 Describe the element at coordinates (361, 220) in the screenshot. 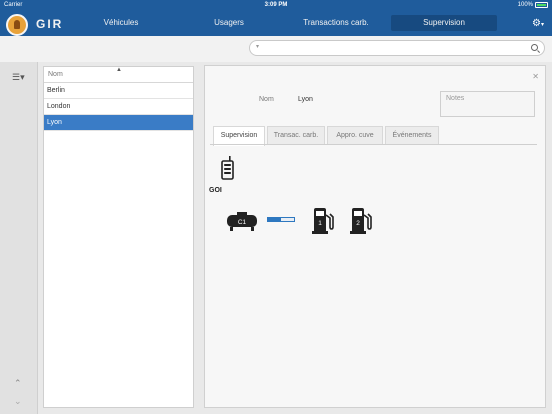

I see `fuel-pump-icon: 2` at that location.